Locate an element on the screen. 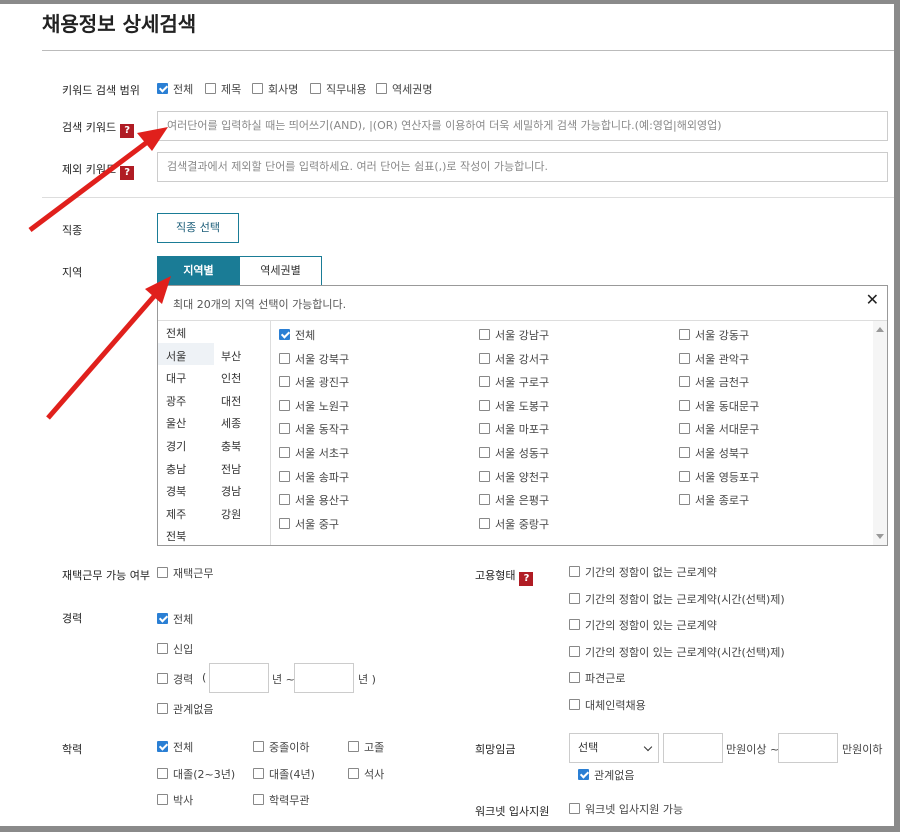  arrow-line-keyword is located at coordinates (90, 185).